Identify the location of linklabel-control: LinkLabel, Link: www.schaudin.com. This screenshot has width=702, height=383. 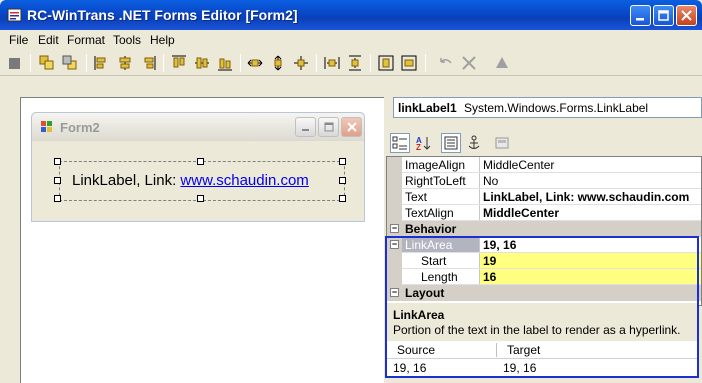
(190, 180).